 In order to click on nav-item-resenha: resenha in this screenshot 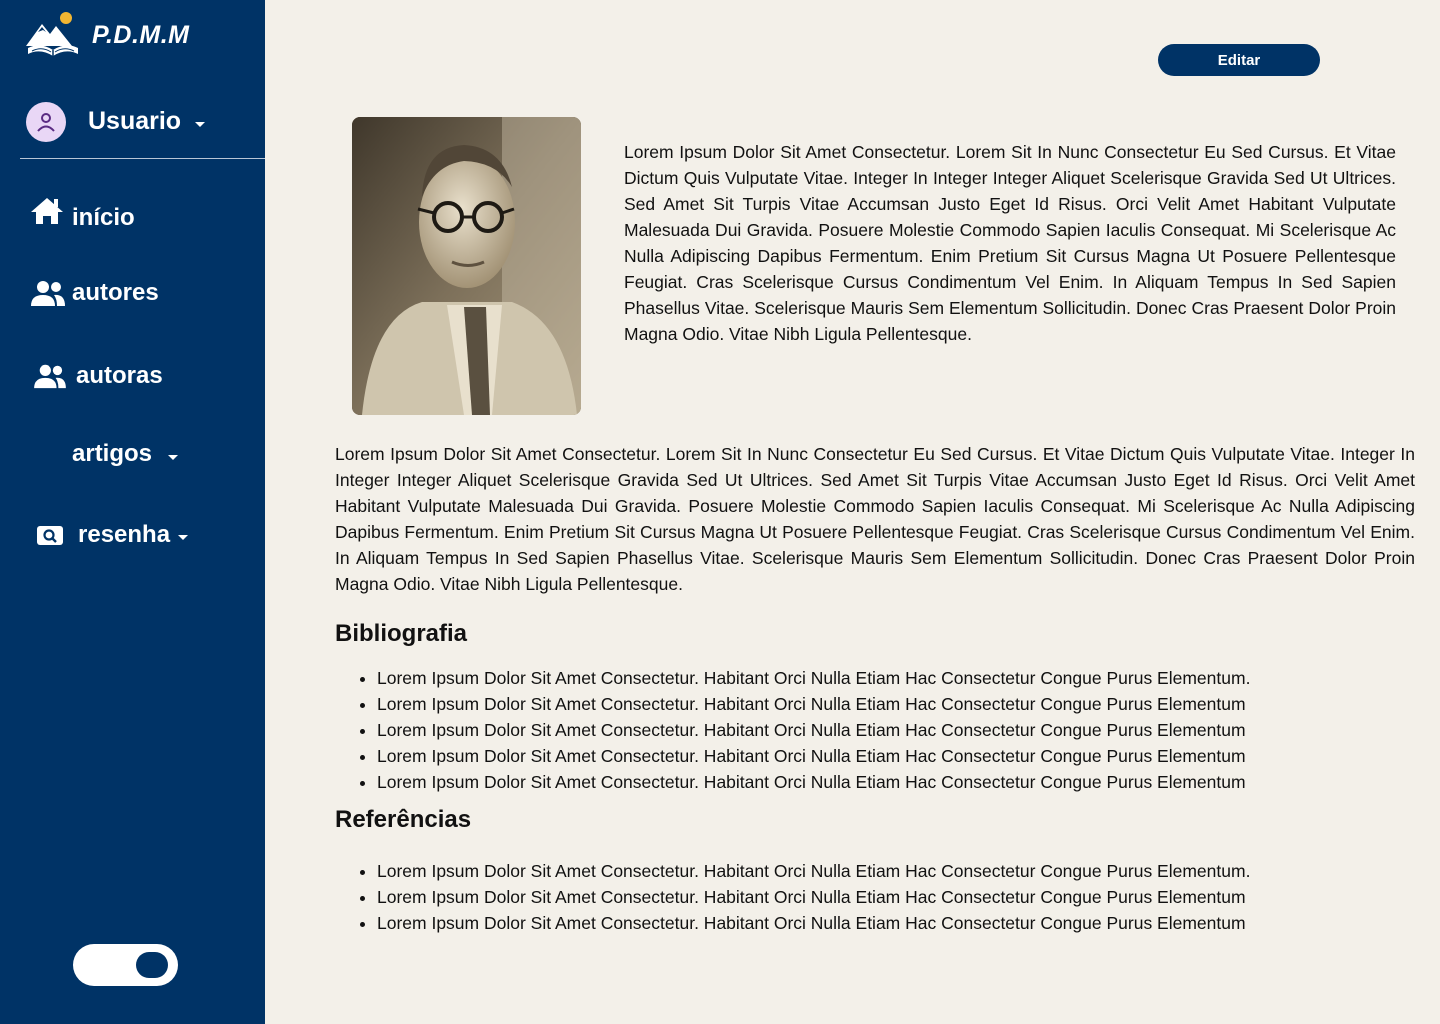, I will do `click(112, 535)`.